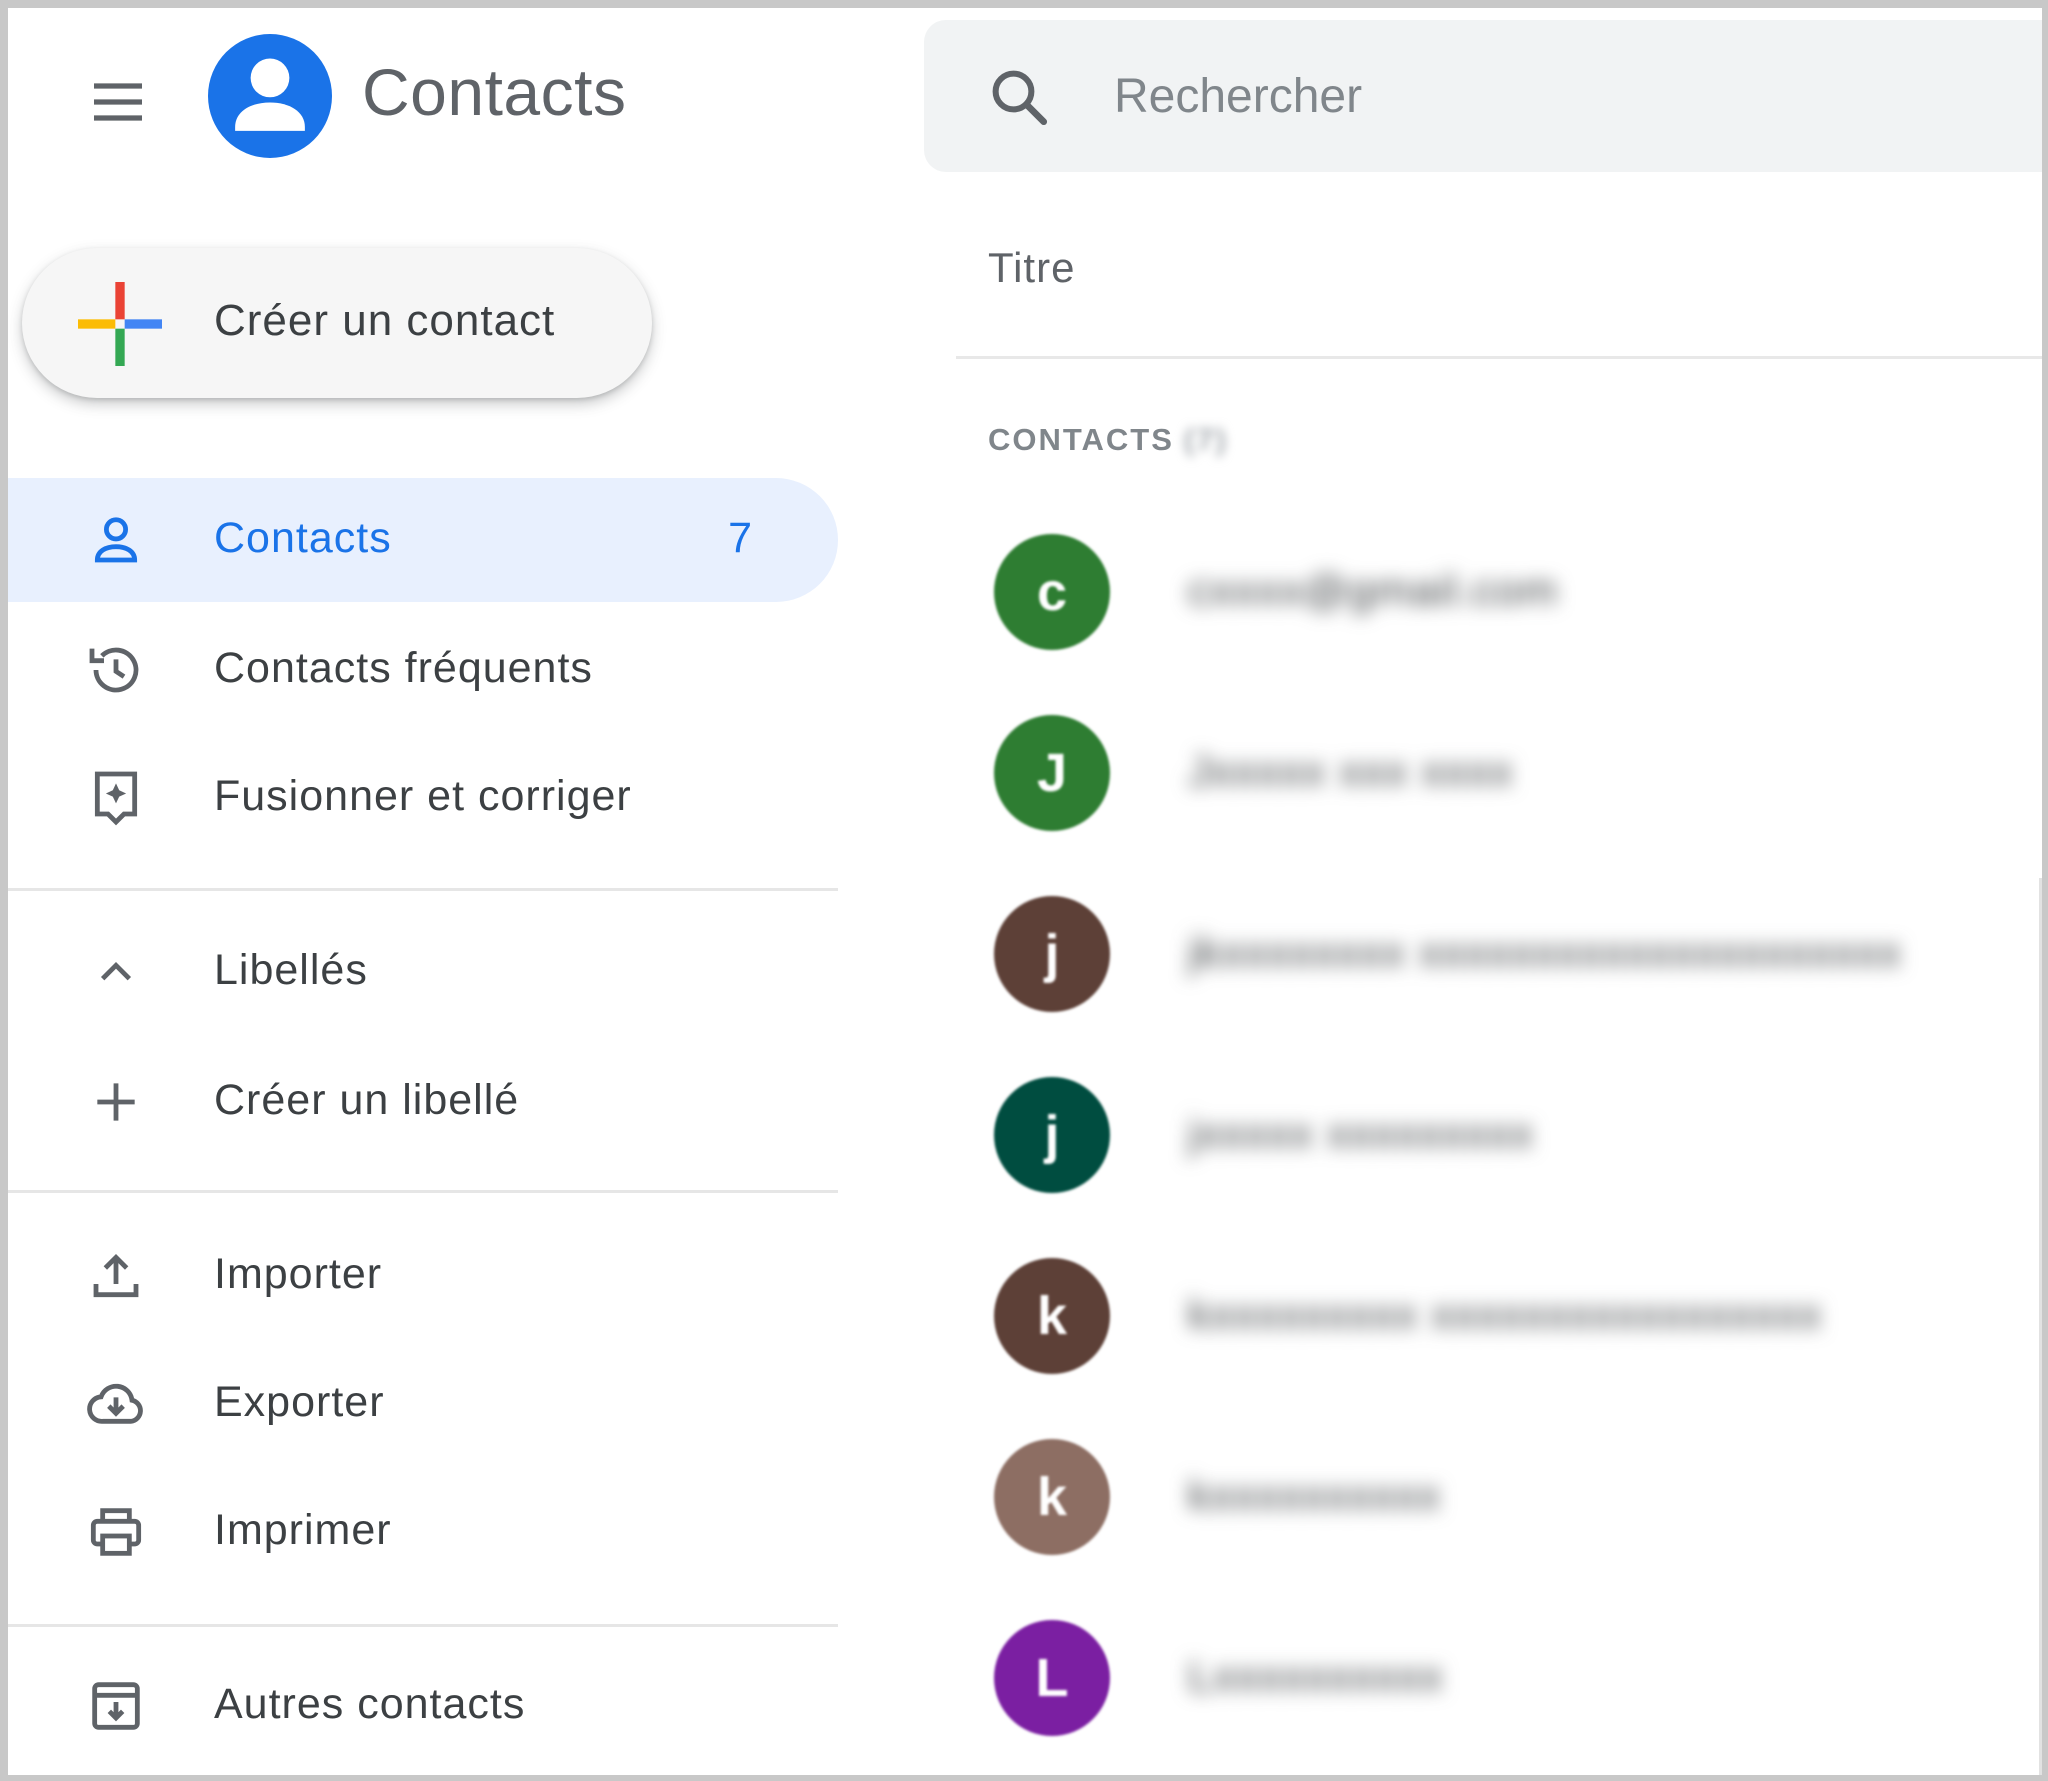 Image resolution: width=2048 pixels, height=1781 pixels. What do you see at coordinates (1361, 1133) in the screenshot?
I see `contact-name: jxxxxx xxxxxxxxx` at bounding box center [1361, 1133].